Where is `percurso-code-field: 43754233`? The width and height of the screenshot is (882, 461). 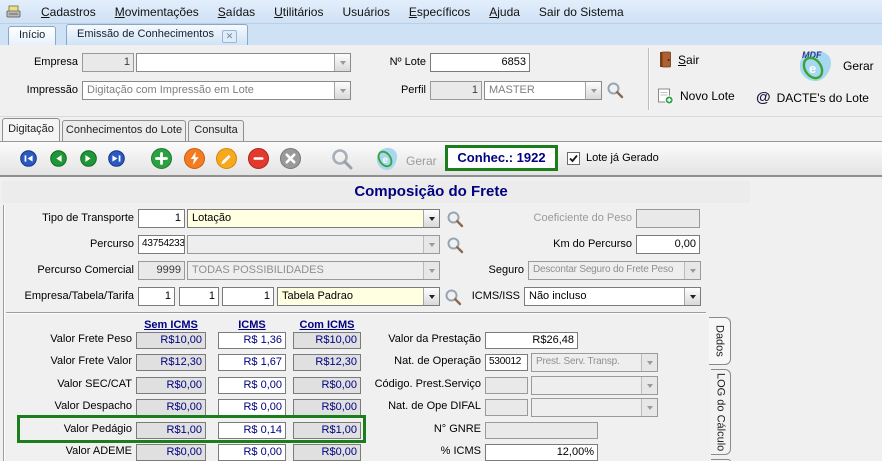
percurso-code-field: 43754233 is located at coordinates (161, 244).